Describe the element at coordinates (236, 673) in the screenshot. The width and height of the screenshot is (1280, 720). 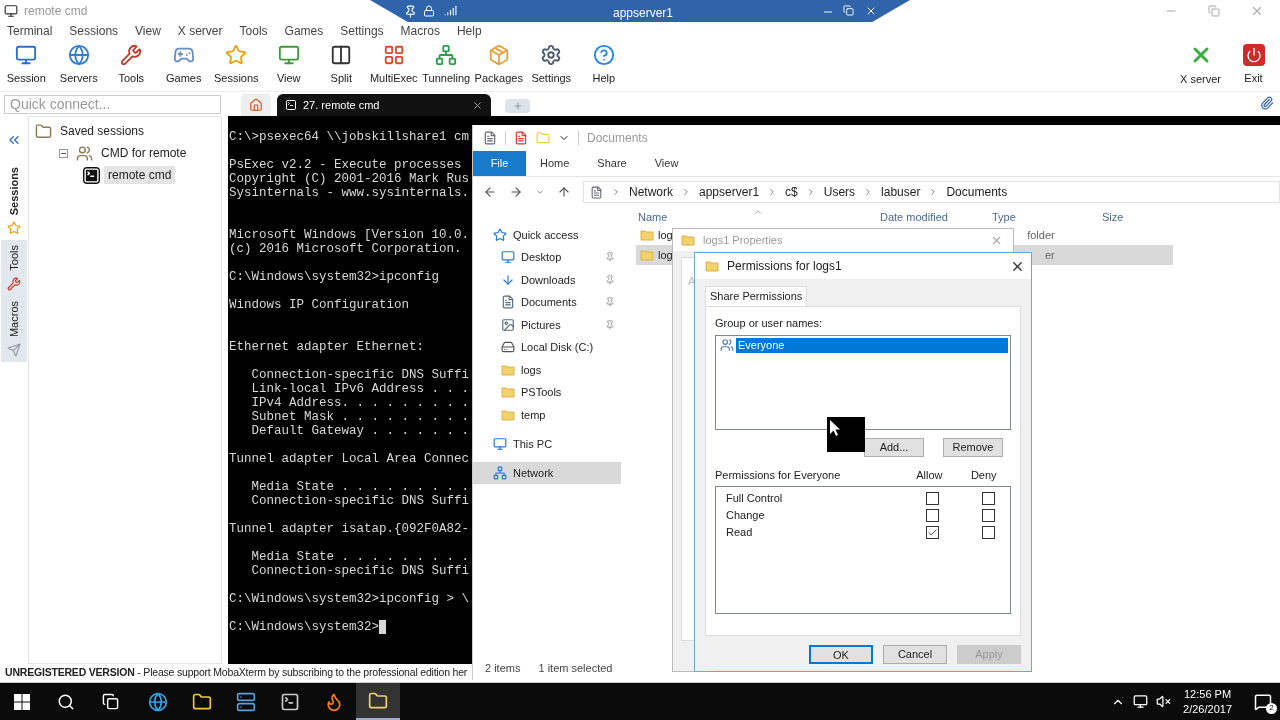
I see `status-message: UNREGISTERED VERSION - Please support MobaXterm by subscribing to the professional edition her` at that location.